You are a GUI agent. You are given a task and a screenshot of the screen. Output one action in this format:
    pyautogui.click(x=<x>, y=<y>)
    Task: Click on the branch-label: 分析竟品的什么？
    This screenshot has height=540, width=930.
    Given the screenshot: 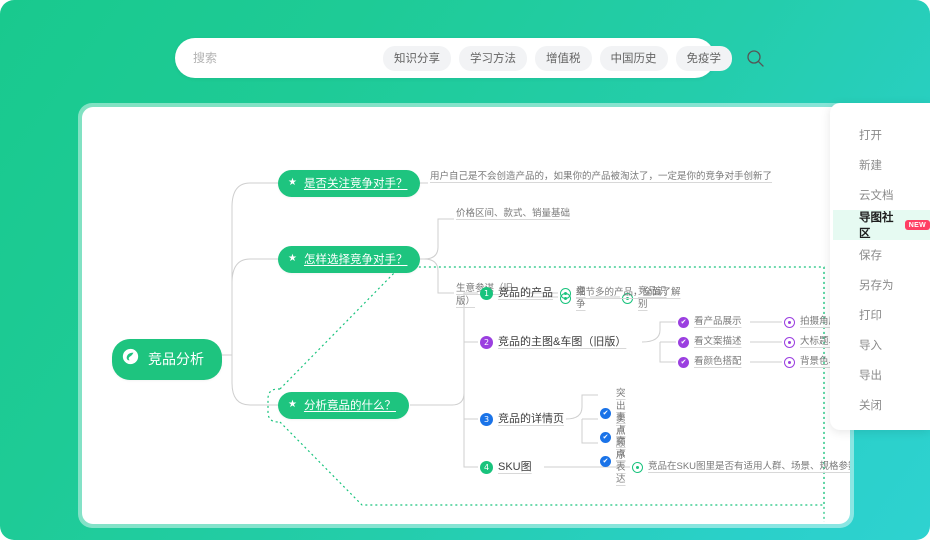 What is the action you would take?
    pyautogui.click(x=349, y=406)
    